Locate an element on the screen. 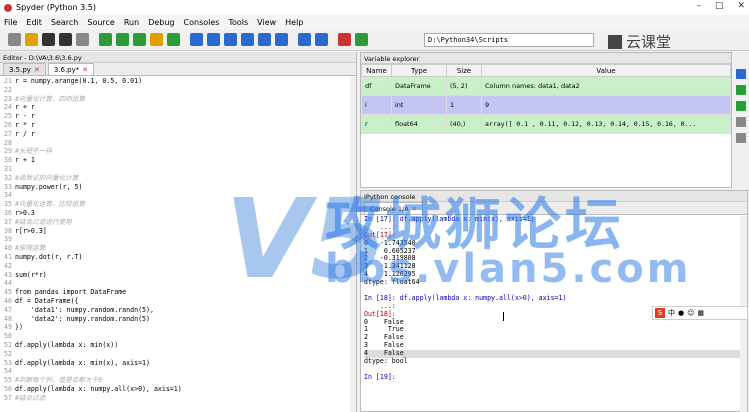 The image size is (749, 412). minimize-icon: – is located at coordinates (698, 6).